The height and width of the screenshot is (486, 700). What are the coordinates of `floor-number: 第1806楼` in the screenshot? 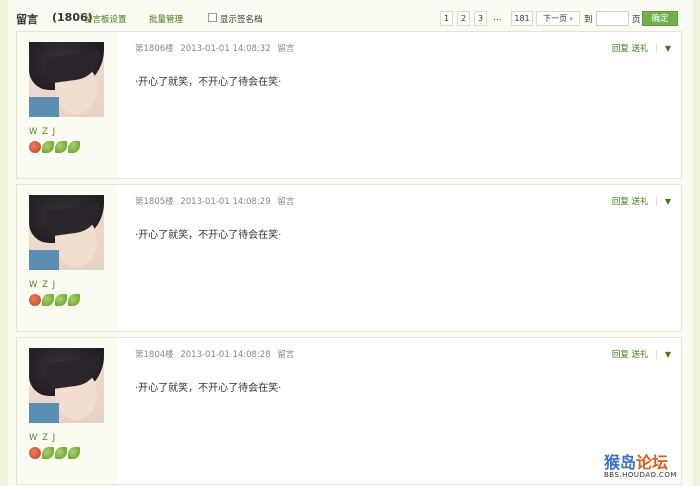 It's located at (154, 49).